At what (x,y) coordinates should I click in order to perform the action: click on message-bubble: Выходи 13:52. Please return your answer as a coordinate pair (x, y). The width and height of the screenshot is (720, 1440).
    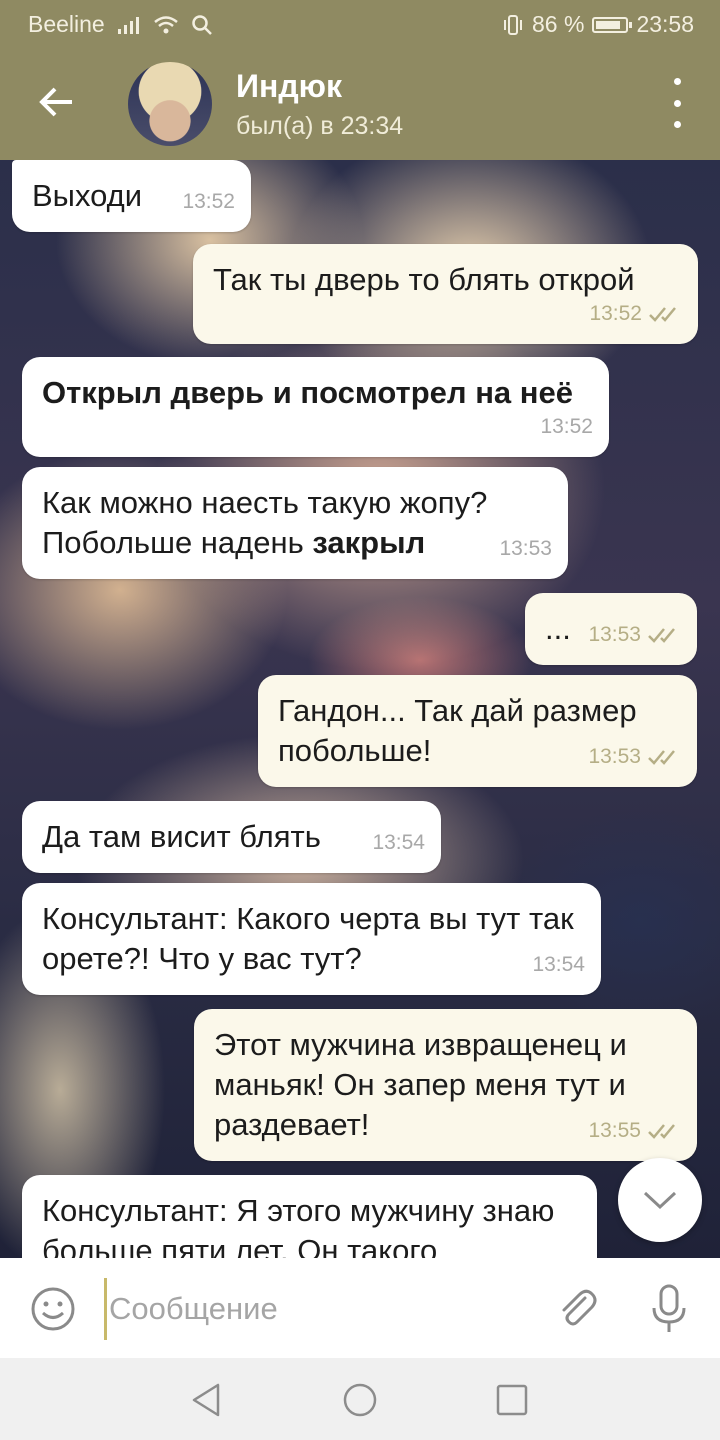
    Looking at the image, I should click on (131, 196).